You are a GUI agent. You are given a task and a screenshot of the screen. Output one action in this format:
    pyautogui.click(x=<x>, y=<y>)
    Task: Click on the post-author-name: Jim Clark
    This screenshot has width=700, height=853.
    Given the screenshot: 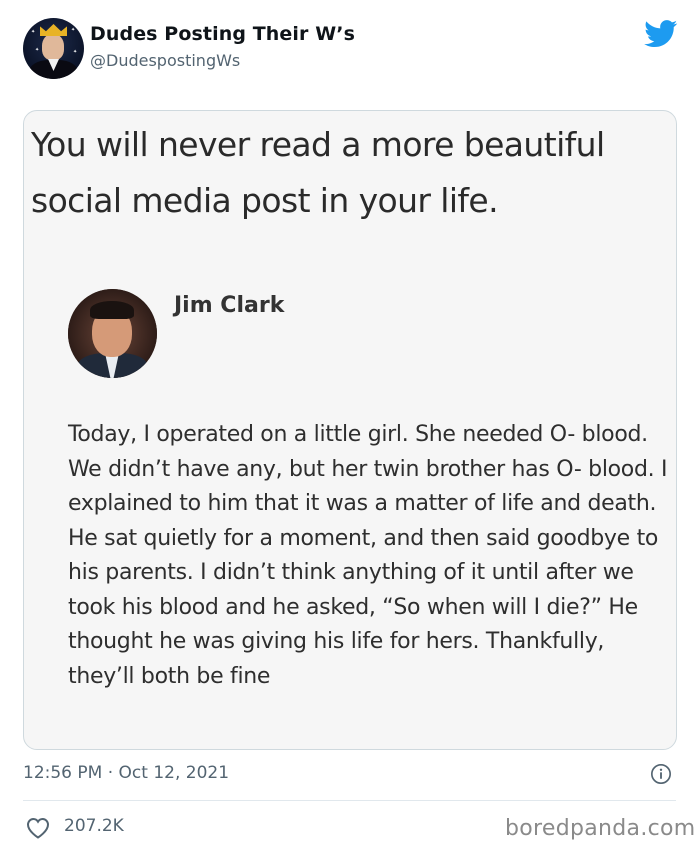 What is the action you would take?
    pyautogui.click(x=229, y=305)
    